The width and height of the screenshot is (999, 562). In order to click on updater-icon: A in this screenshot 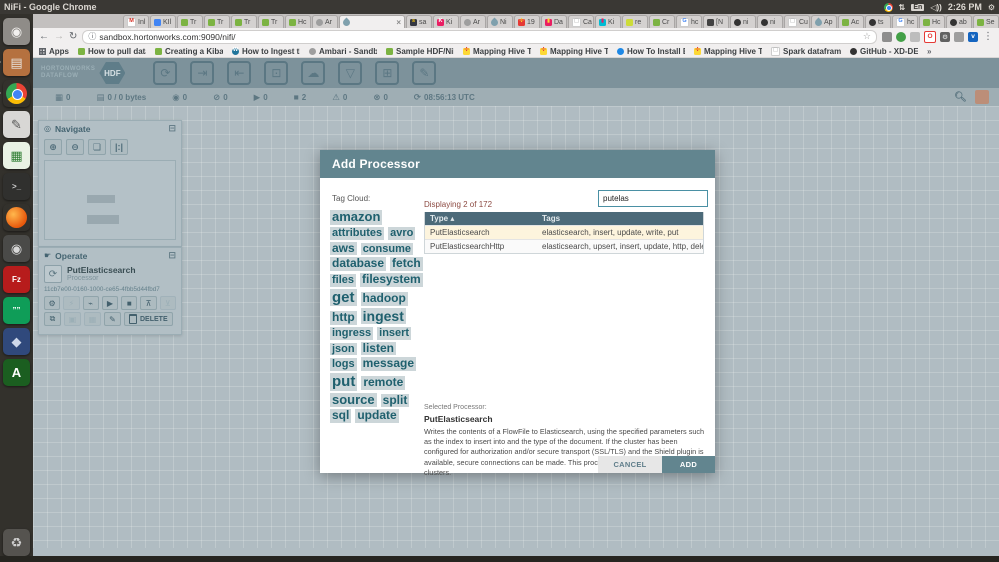, I will do `click(16, 372)`.